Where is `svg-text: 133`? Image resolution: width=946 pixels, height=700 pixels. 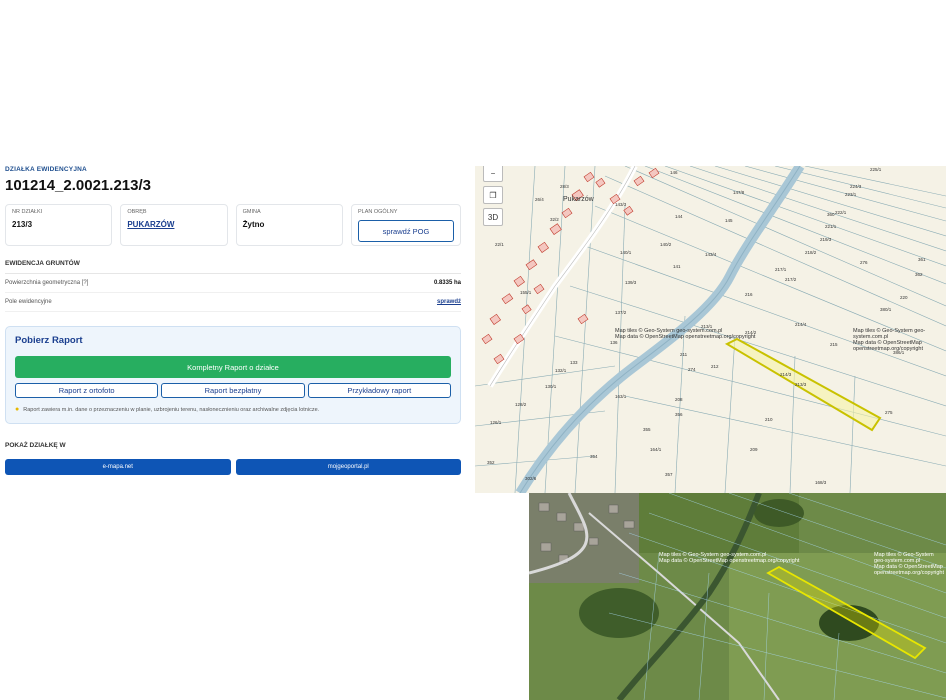
svg-text: 133 is located at coordinates (574, 362).